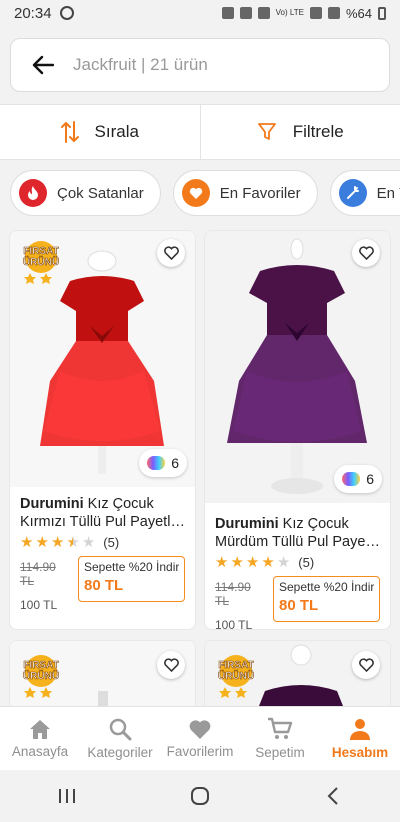 The height and width of the screenshot is (822, 400). I want to click on nav-favorites: Favorilerim, so click(200, 738).